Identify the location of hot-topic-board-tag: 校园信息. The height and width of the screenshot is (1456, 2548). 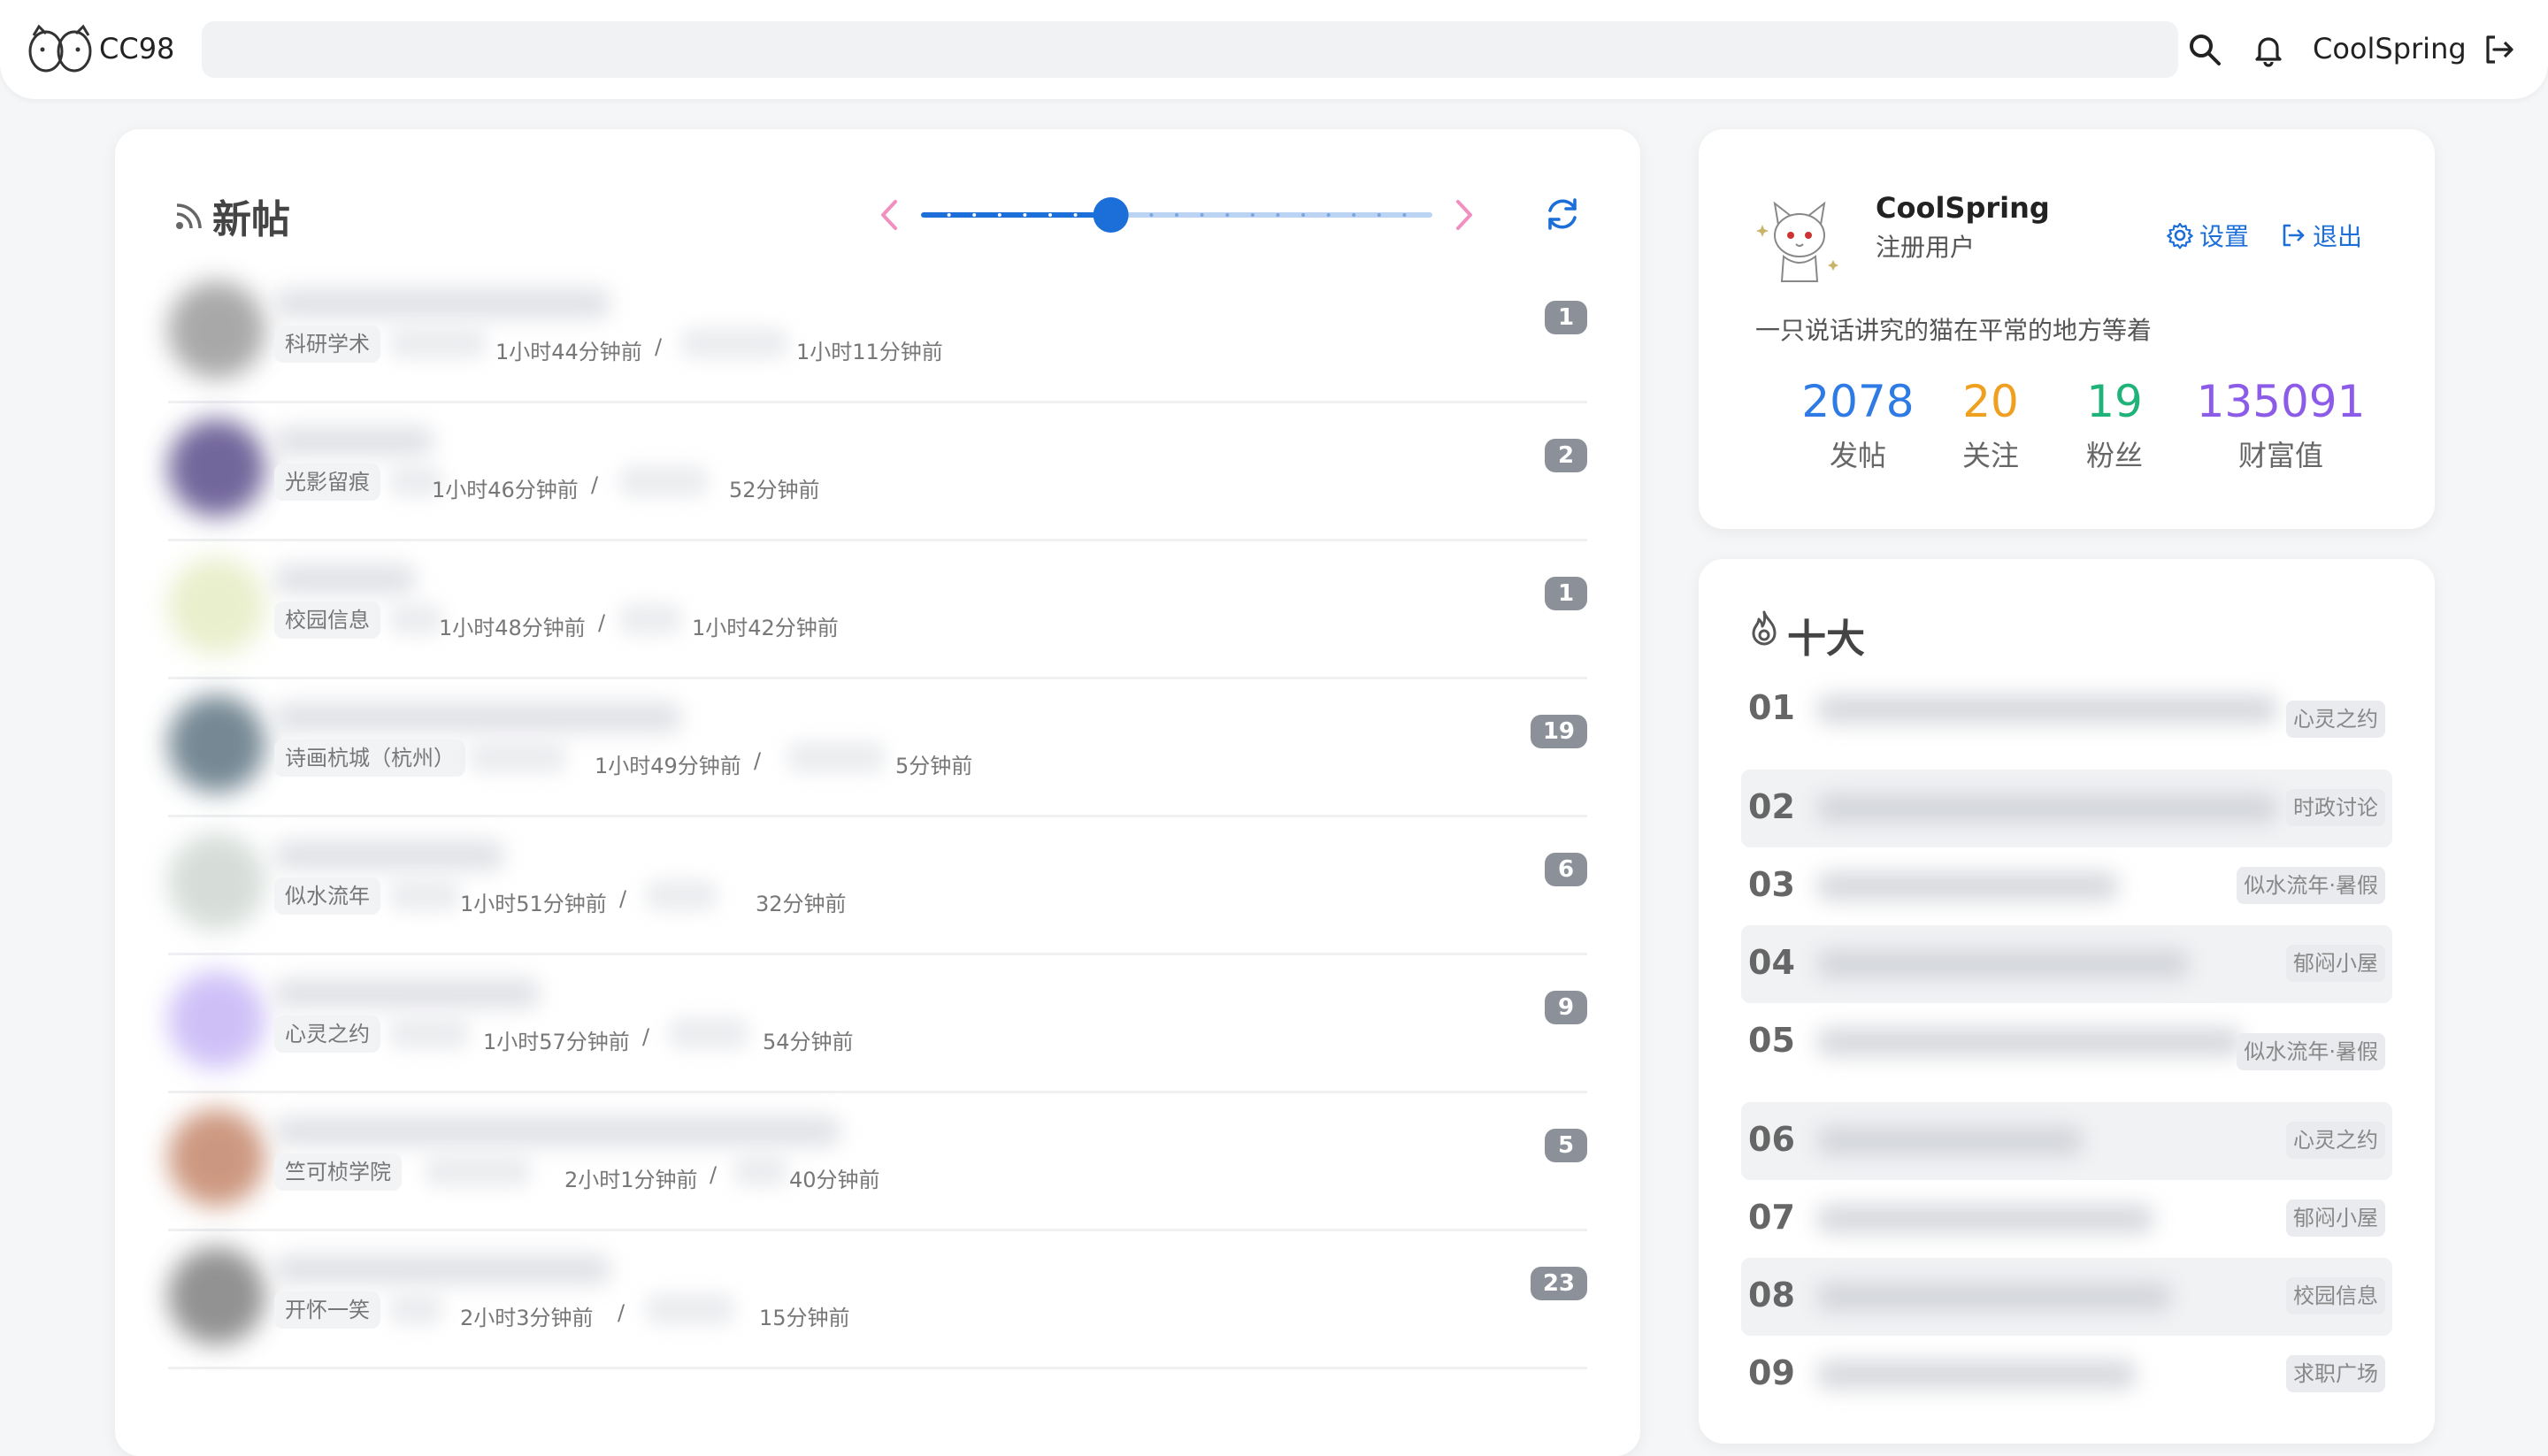
(2335, 1295).